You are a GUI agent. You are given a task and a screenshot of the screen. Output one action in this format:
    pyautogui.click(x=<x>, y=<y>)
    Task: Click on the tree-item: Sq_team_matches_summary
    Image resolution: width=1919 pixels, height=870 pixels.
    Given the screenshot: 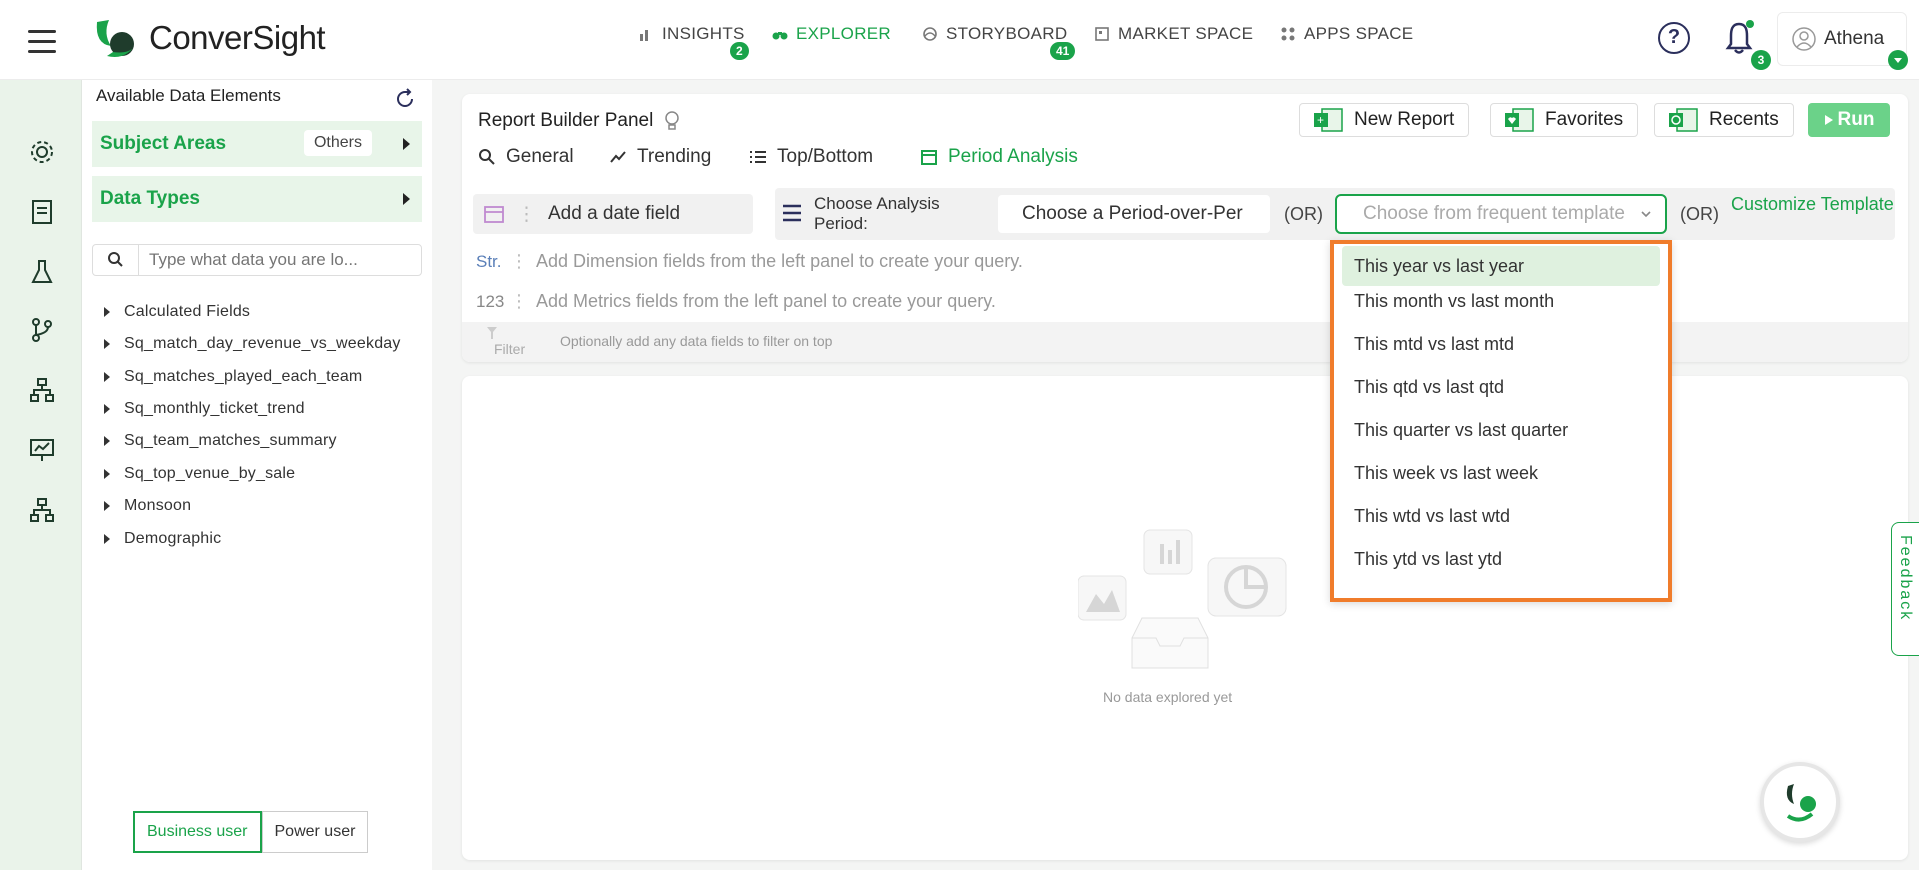 What is the action you would take?
    pyautogui.click(x=220, y=441)
    